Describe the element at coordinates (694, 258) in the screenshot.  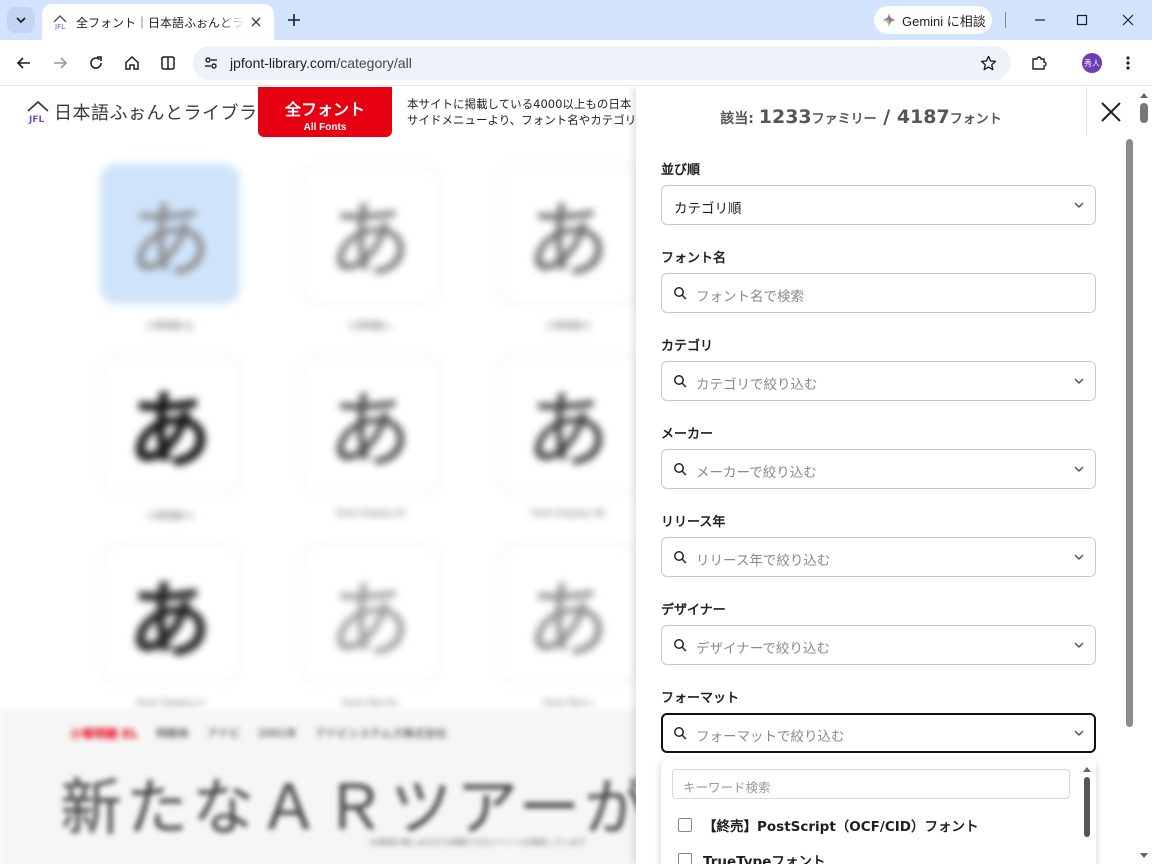
I see `font-name-label: フォント名` at that location.